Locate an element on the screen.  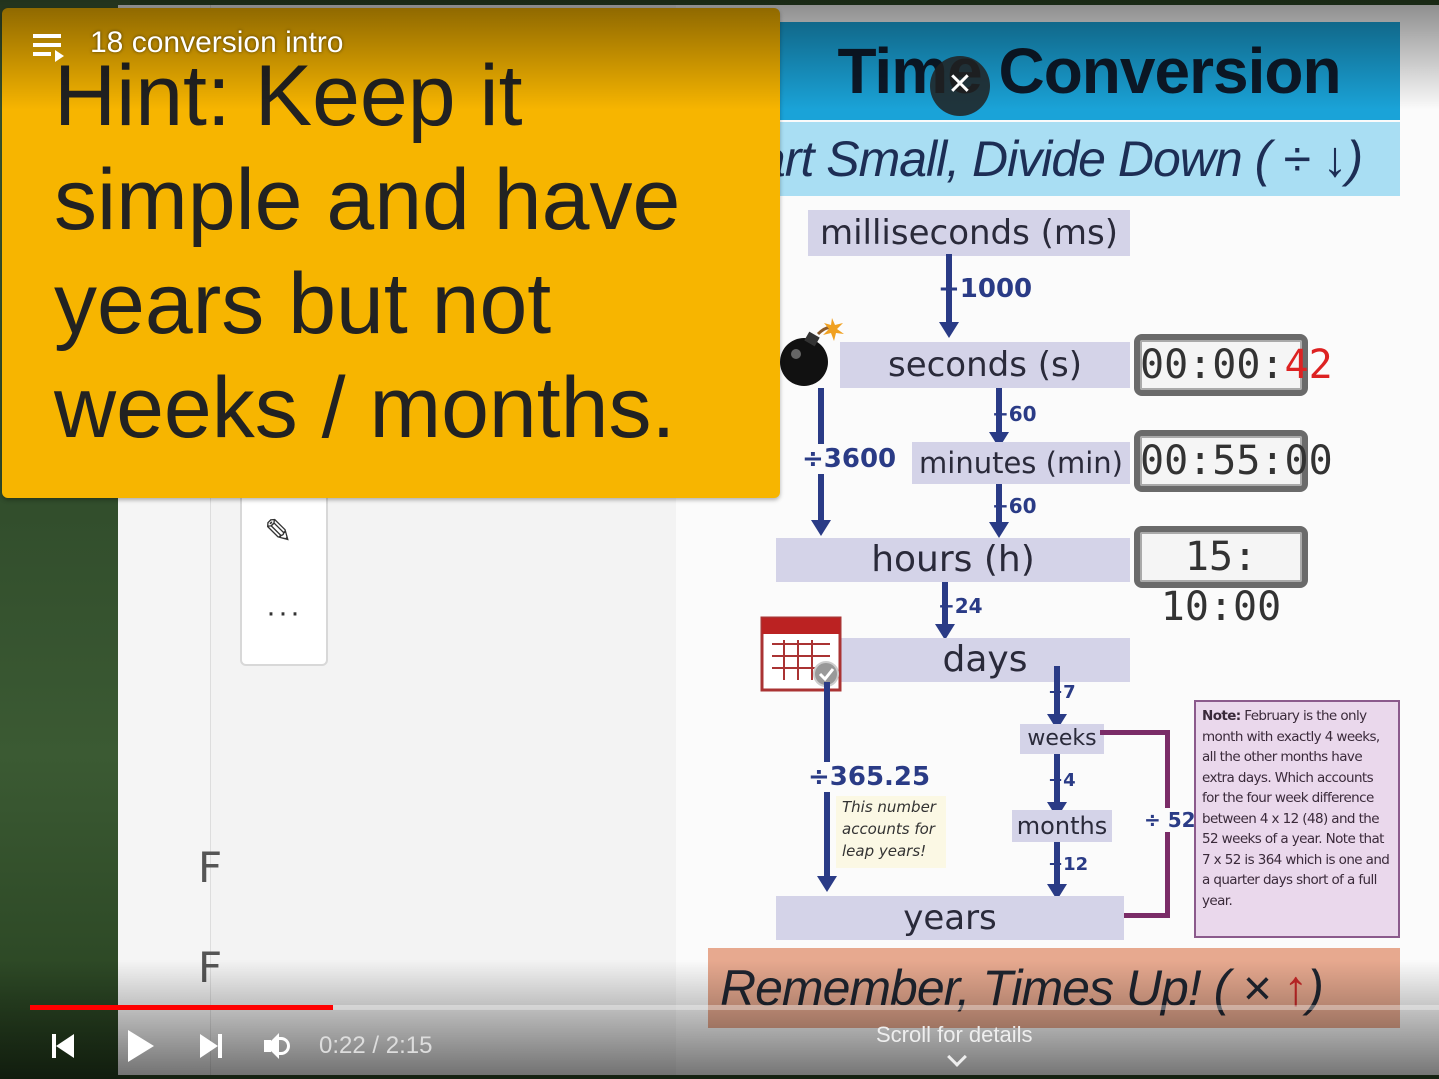
next-icon is located at coordinates (213, 1046).